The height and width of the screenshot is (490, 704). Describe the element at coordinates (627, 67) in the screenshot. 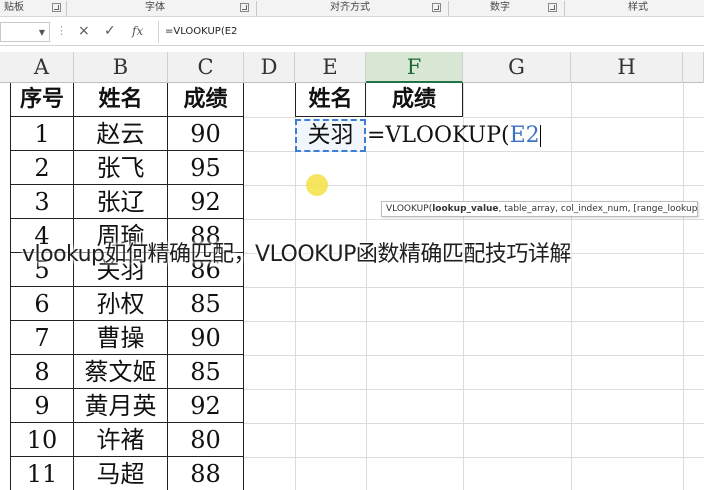

I see `column-header-h: H` at that location.